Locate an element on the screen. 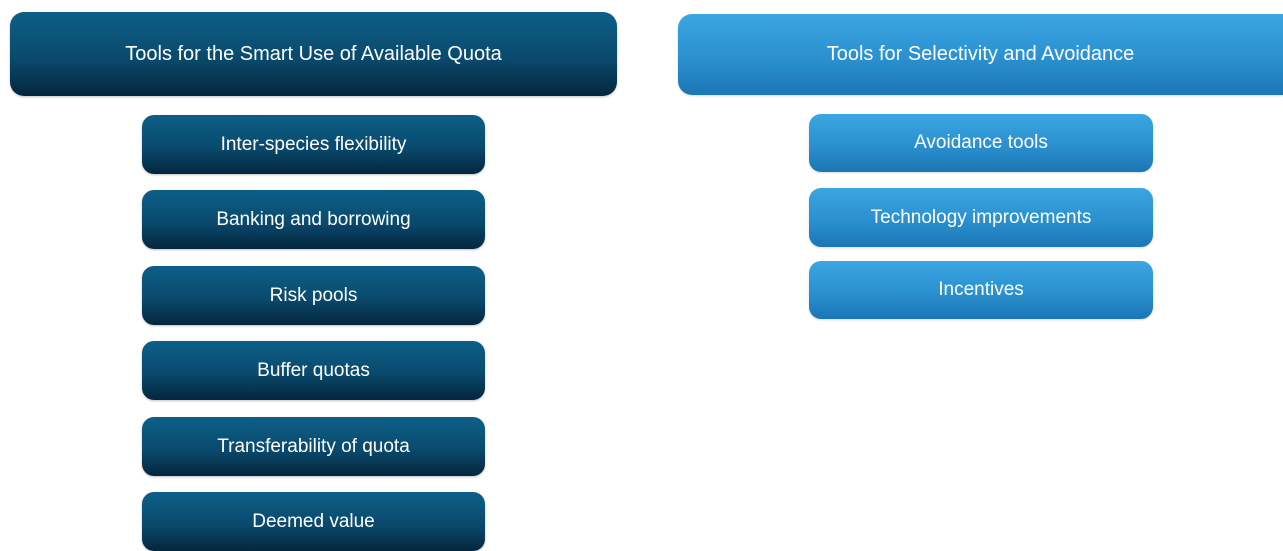  right-item-label: Incentives is located at coordinates (981, 289).